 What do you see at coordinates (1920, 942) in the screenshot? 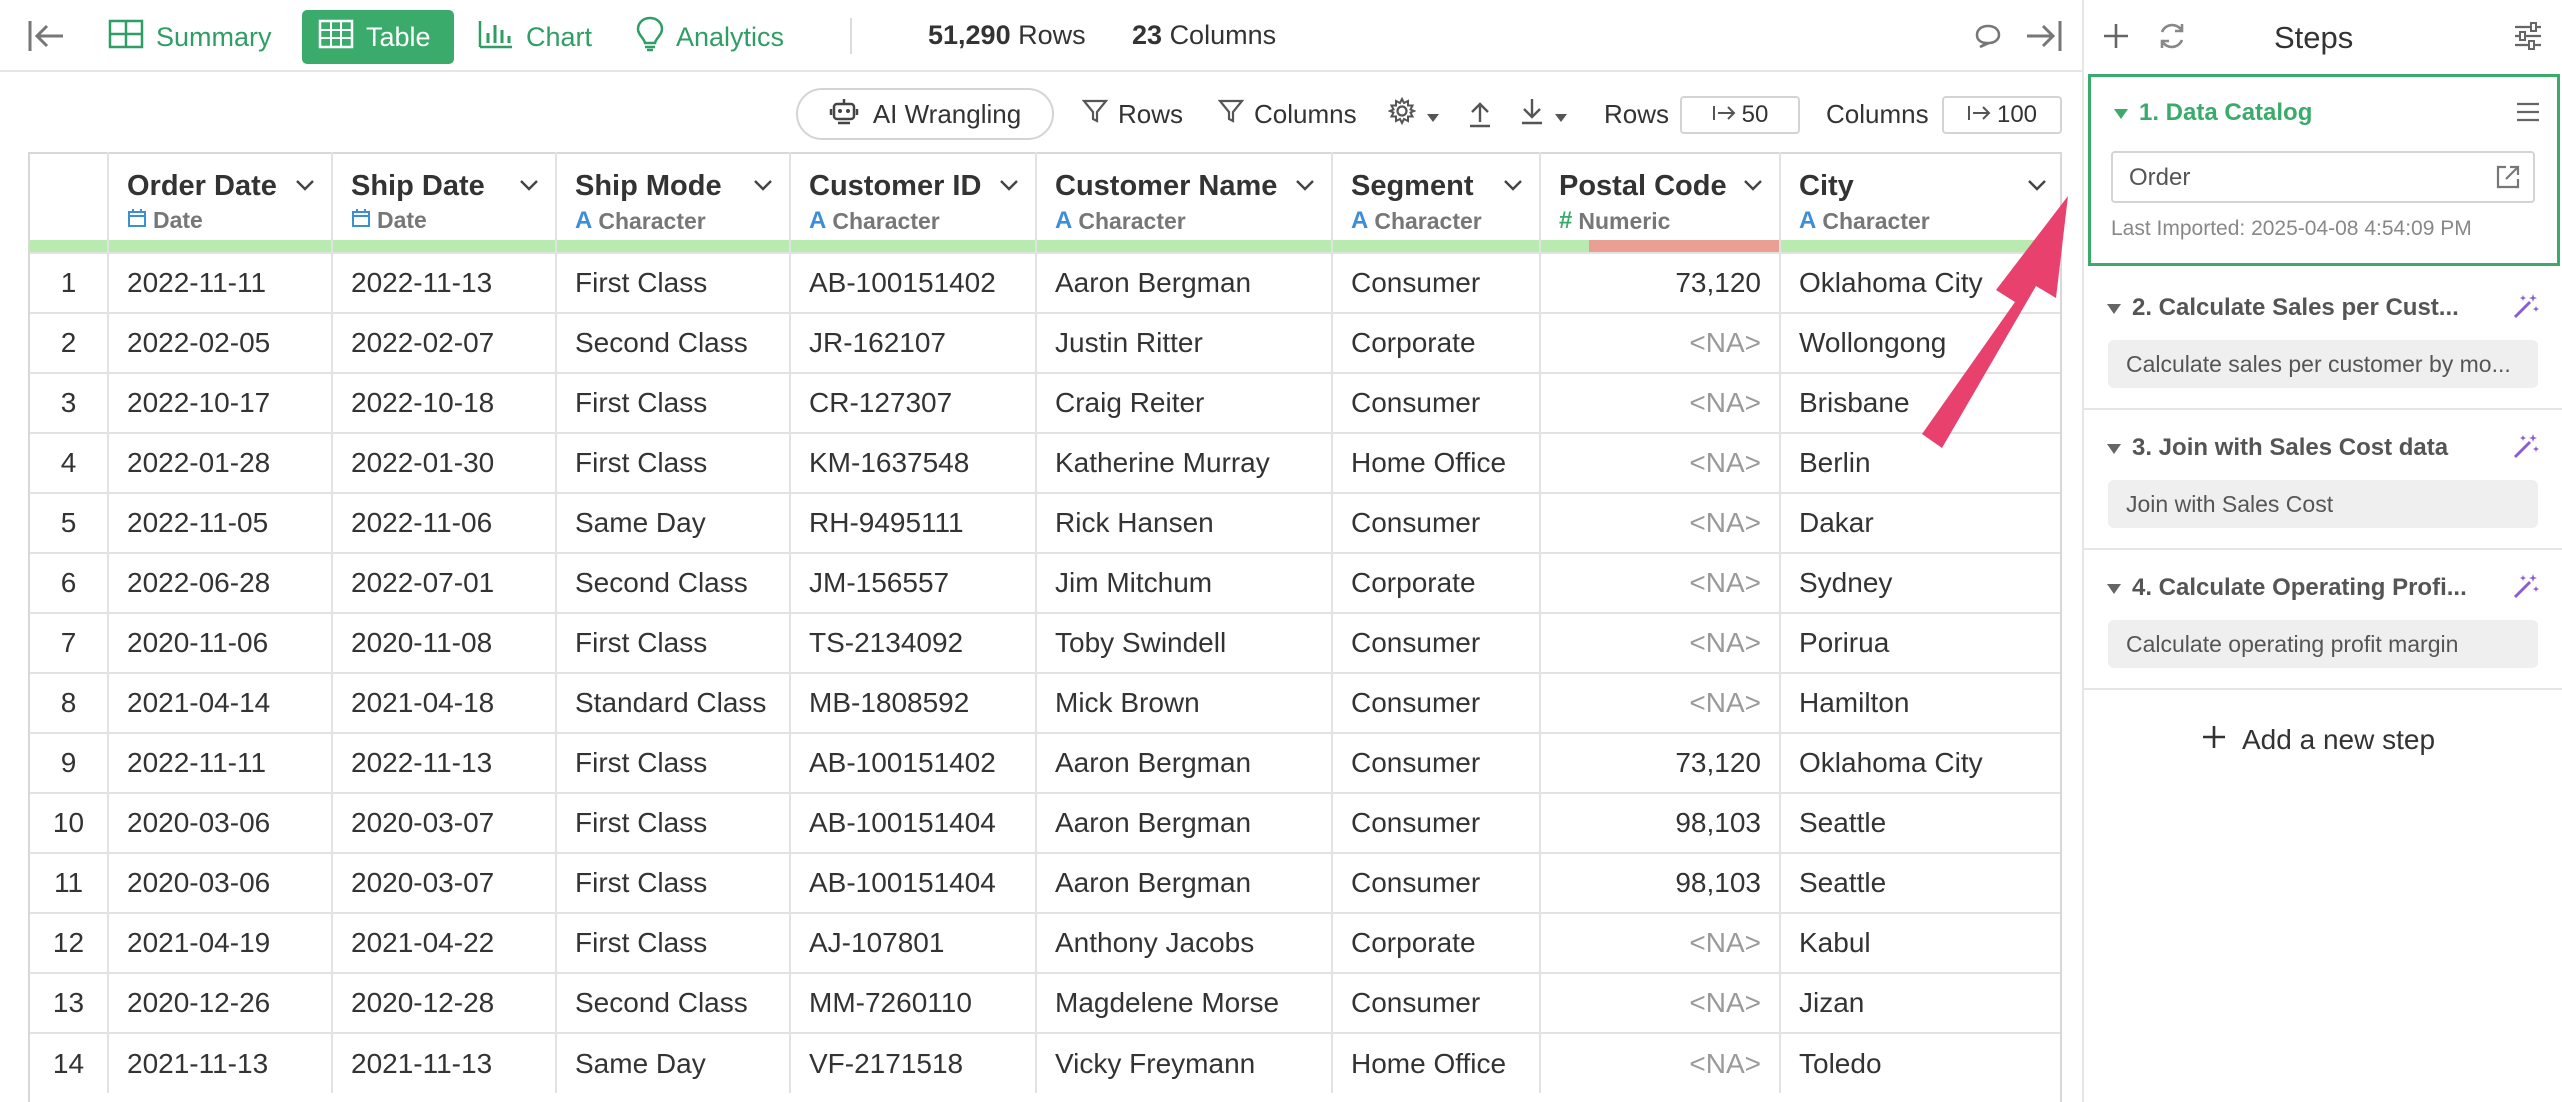
I see `table-cell: Kabul` at bounding box center [1920, 942].